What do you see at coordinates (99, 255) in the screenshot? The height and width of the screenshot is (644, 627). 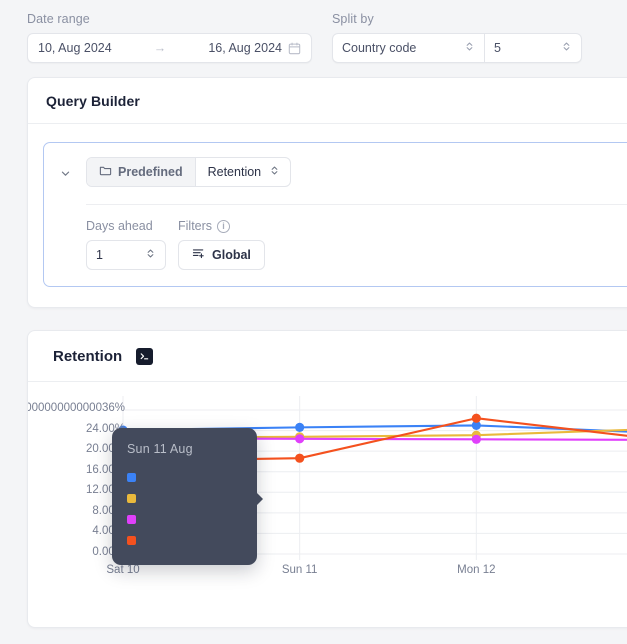 I see `days-ahead-value: 1` at bounding box center [99, 255].